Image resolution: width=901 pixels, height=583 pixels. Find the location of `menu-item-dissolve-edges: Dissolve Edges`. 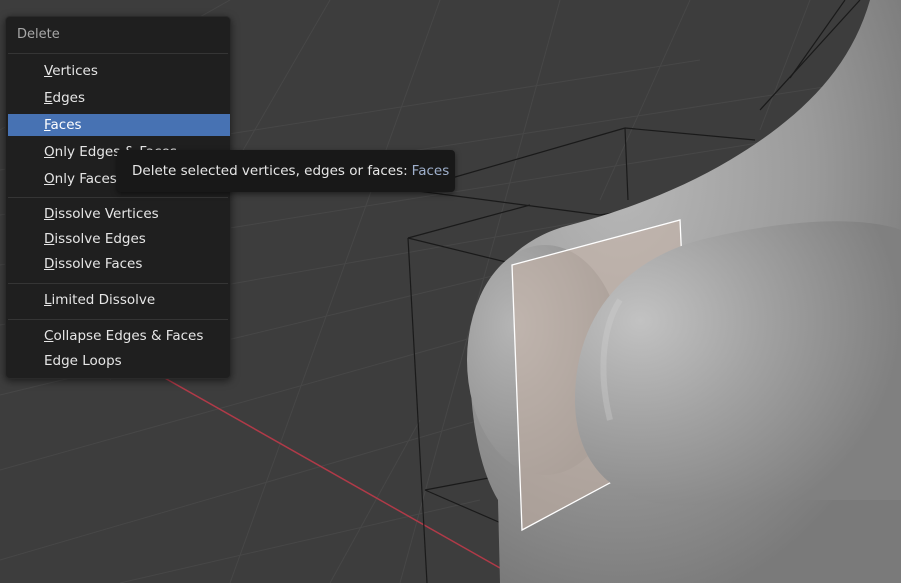

menu-item-dissolve-edges: Dissolve Edges is located at coordinates (119, 239).